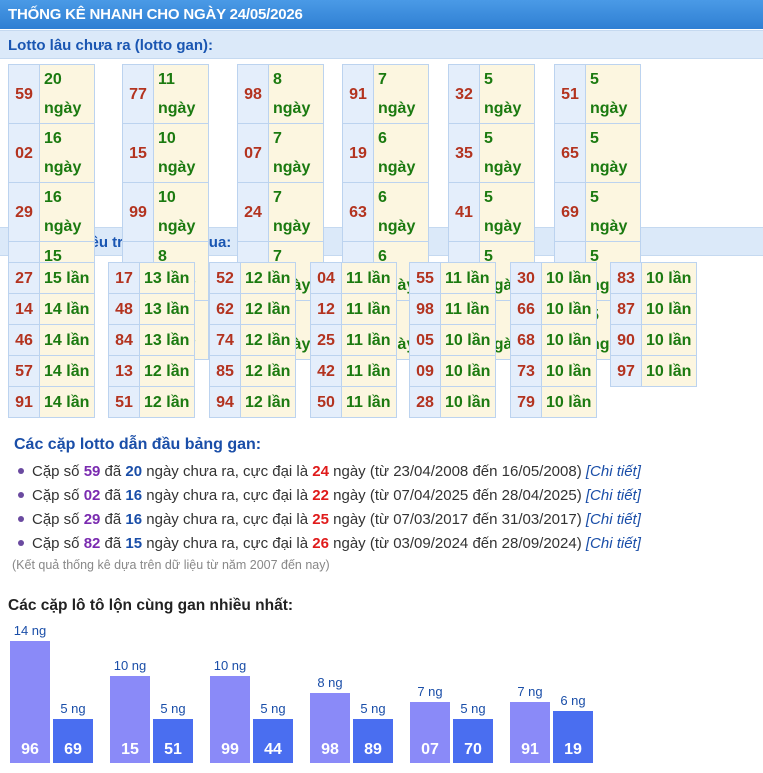 The height and width of the screenshot is (773, 763). Describe the element at coordinates (134, 495) in the screenshot. I see `days-count: 16` at that location.